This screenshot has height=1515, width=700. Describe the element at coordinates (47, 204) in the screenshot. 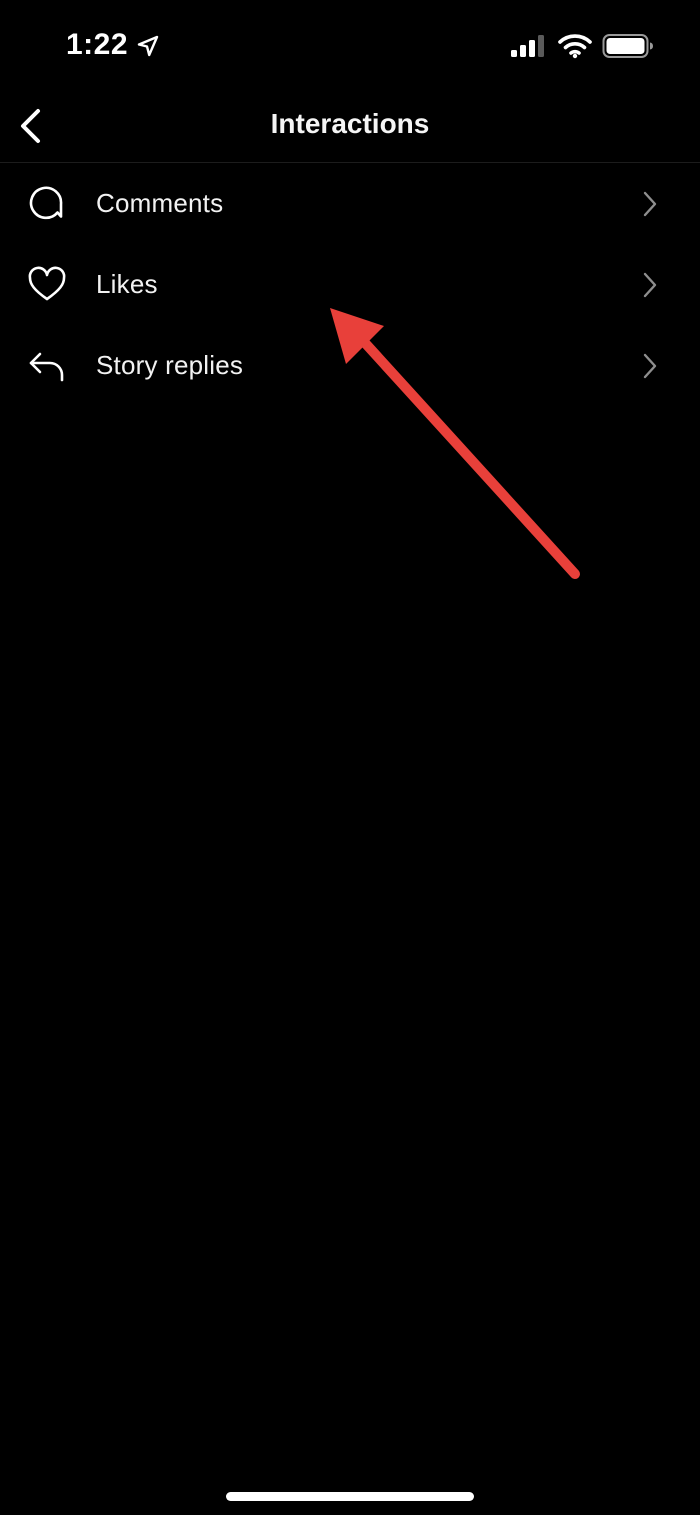

I see `comment-bubble-icon` at that location.